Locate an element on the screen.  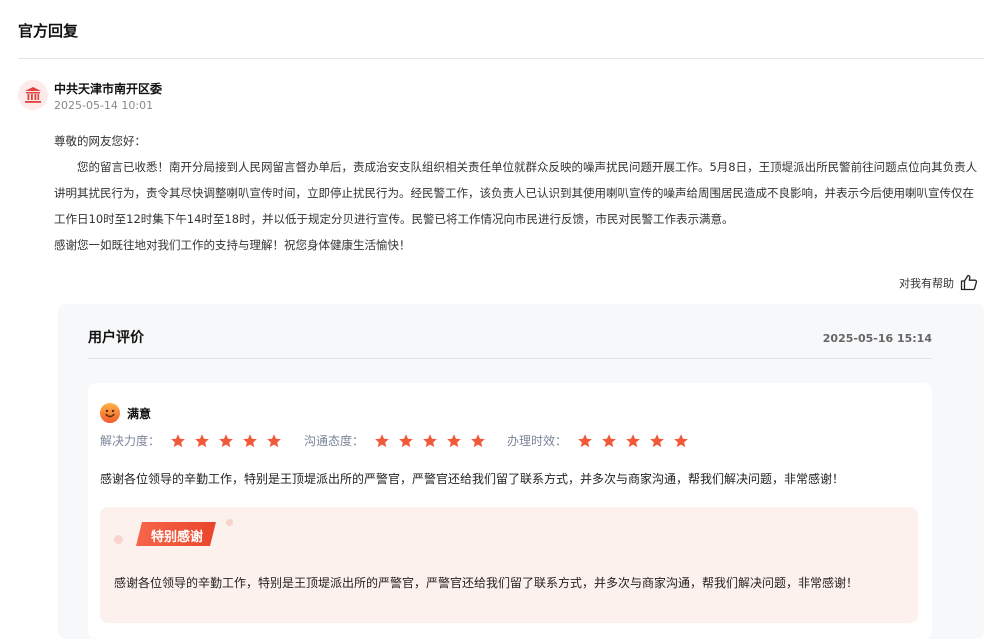
helpful-label: 对我有帮助 is located at coordinates (926, 283).